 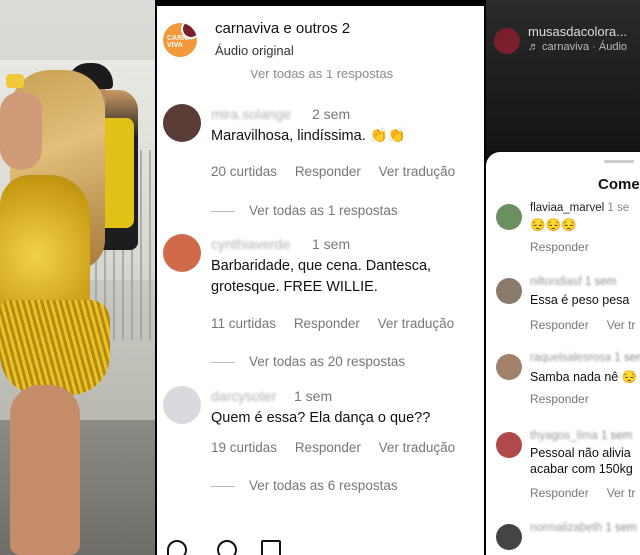 What do you see at coordinates (579, 208) in the screenshot?
I see `commenter-username: flaviaa_marvel 1 se` at bounding box center [579, 208].